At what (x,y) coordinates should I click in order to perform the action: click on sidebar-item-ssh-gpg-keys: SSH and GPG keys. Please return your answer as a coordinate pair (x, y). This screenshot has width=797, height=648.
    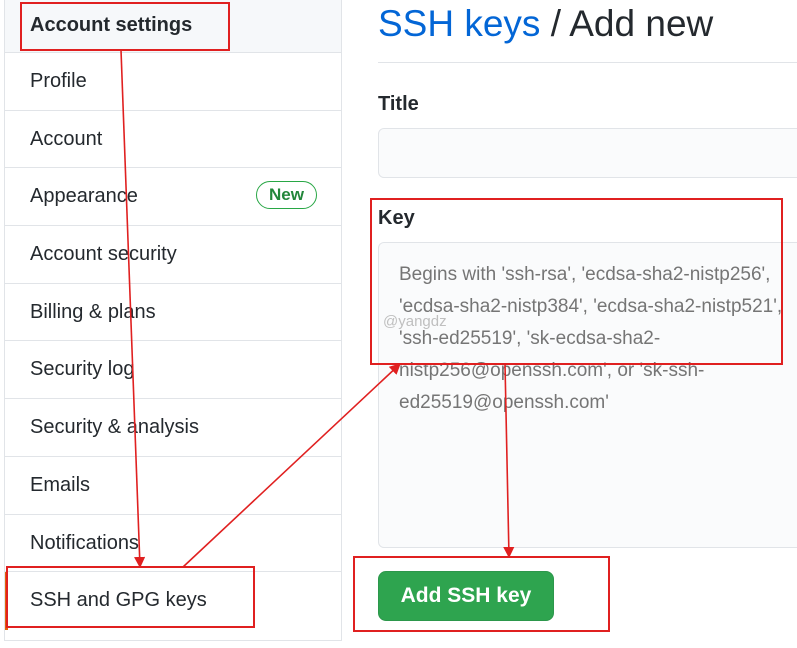
    Looking at the image, I should click on (173, 601).